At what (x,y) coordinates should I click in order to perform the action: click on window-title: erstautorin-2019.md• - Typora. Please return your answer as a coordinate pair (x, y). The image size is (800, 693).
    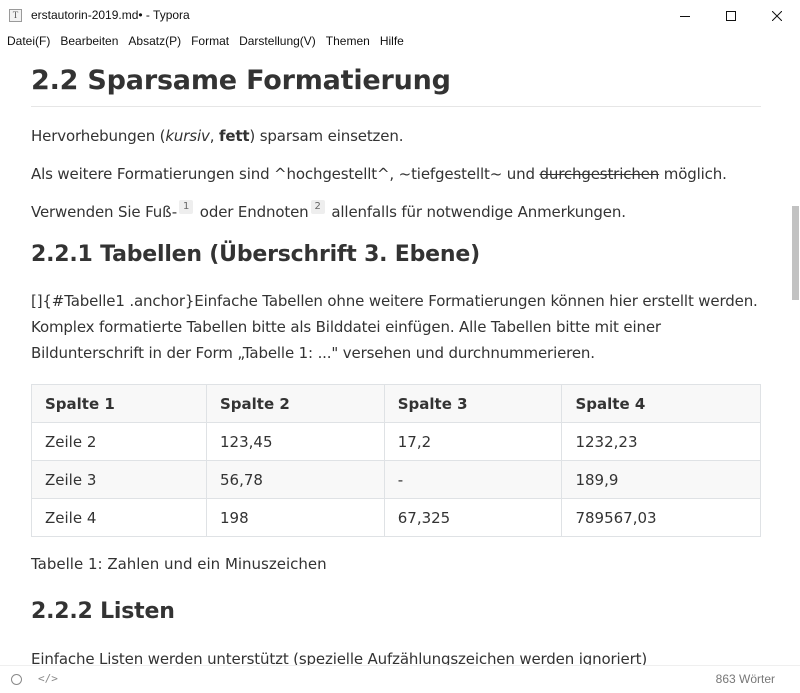
    Looking at the image, I should click on (110, 15).